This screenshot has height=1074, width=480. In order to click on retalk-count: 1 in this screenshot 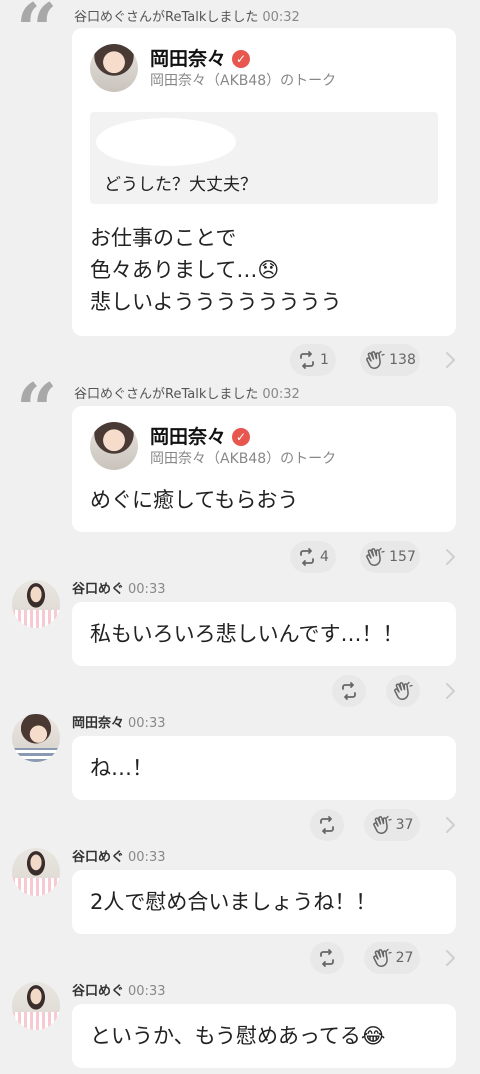, I will do `click(324, 360)`.